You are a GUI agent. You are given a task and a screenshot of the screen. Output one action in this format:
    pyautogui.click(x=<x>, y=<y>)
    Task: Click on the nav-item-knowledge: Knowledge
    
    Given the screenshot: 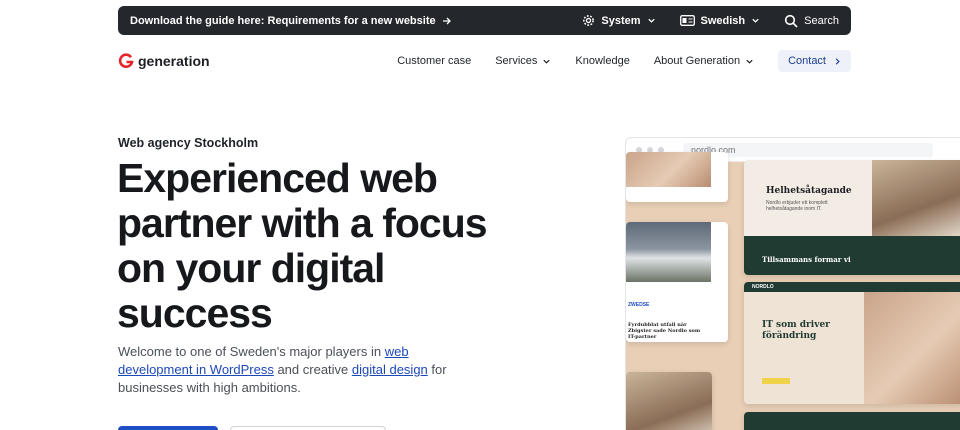 What is the action you would take?
    pyautogui.click(x=602, y=61)
    